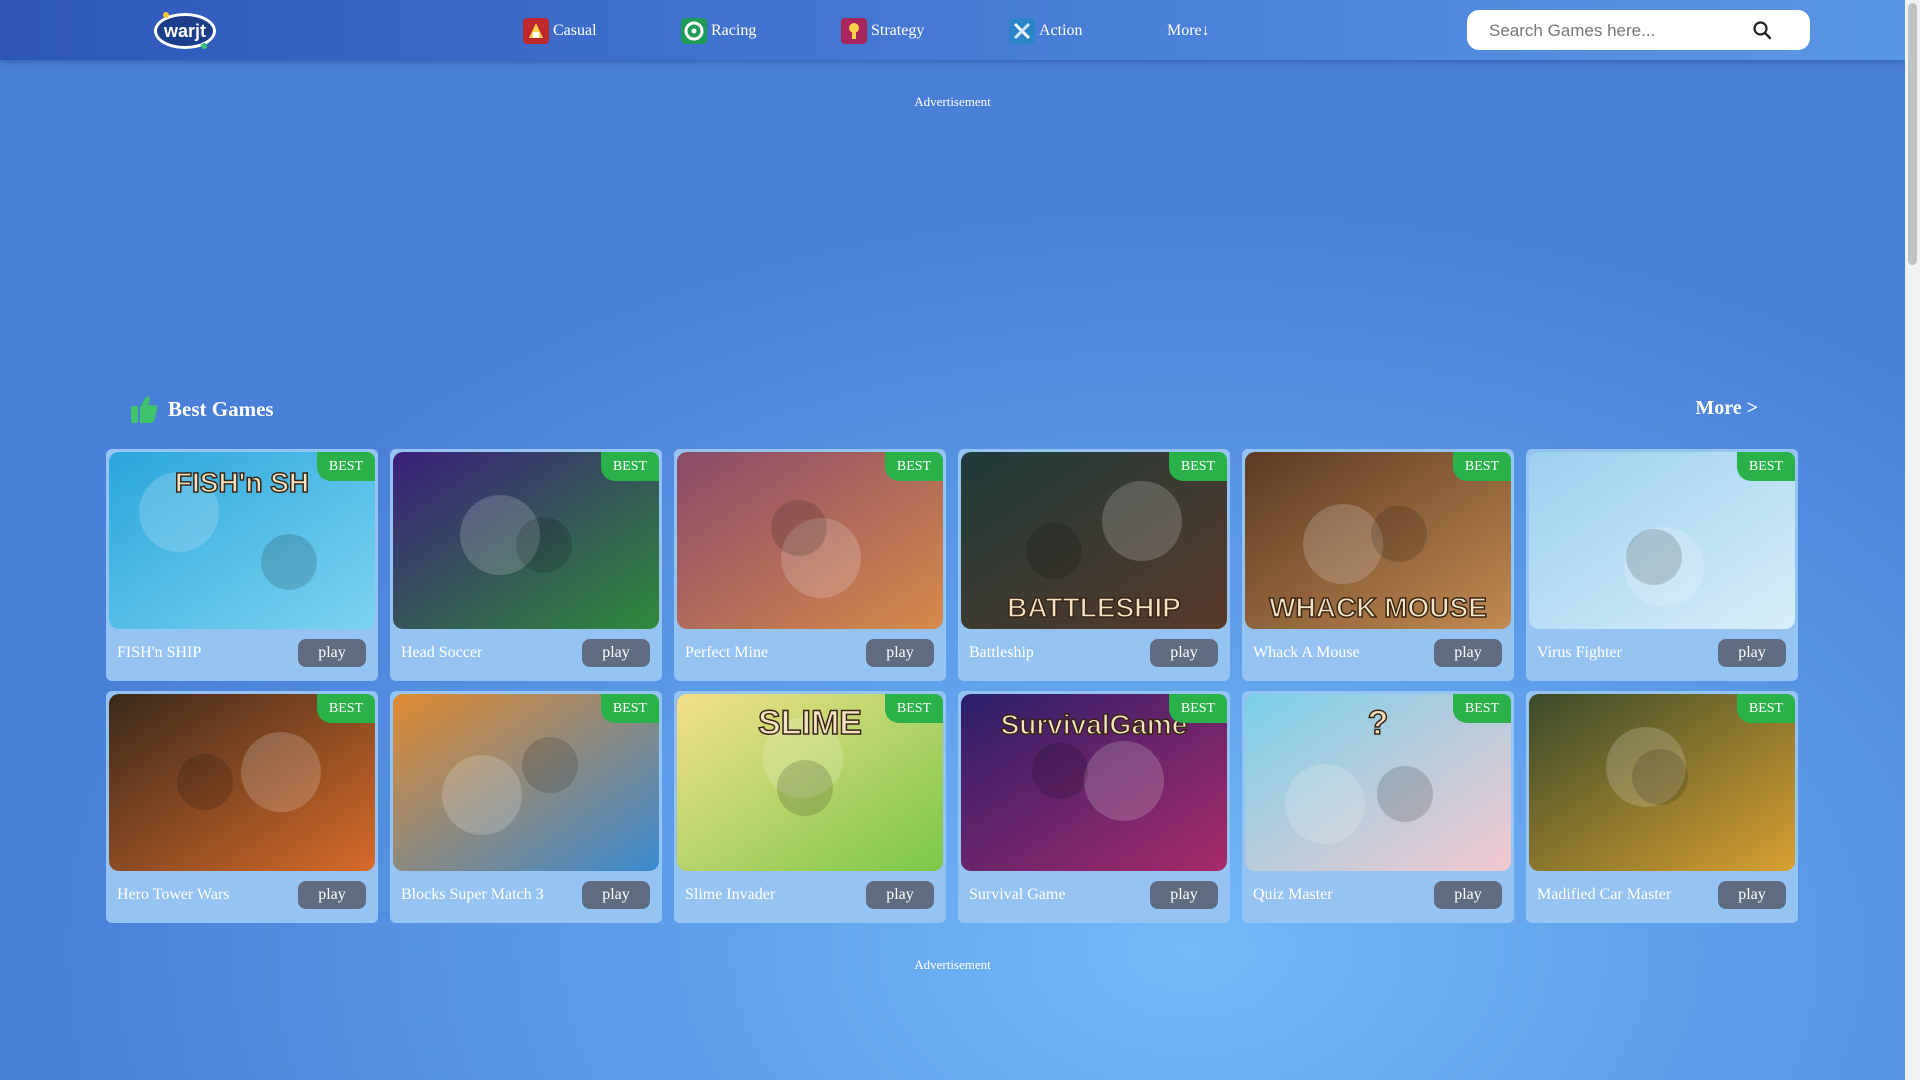  Describe the element at coordinates (1912, 134) in the screenshot. I see `scrollbar-thumb` at that location.